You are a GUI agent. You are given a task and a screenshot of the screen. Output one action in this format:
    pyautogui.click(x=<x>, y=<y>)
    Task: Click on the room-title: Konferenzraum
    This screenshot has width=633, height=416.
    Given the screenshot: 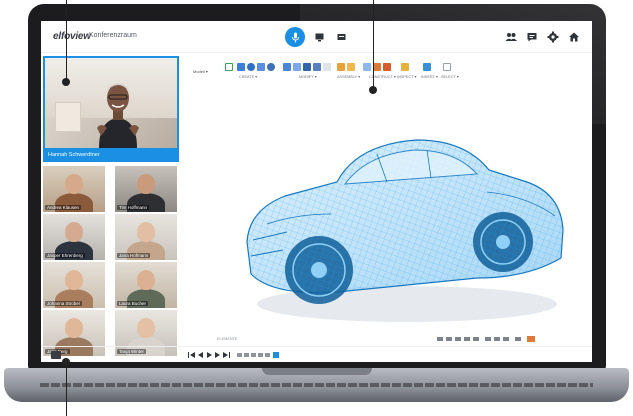 What is the action you would take?
    pyautogui.click(x=113, y=35)
    